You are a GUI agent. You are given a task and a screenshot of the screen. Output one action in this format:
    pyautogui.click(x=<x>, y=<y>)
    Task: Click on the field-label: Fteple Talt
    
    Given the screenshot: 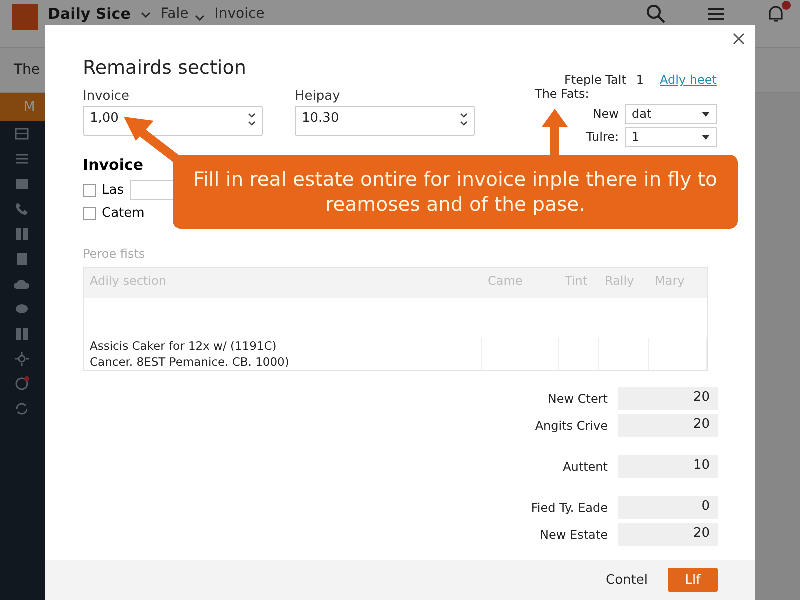 What is the action you would take?
    pyautogui.click(x=595, y=80)
    